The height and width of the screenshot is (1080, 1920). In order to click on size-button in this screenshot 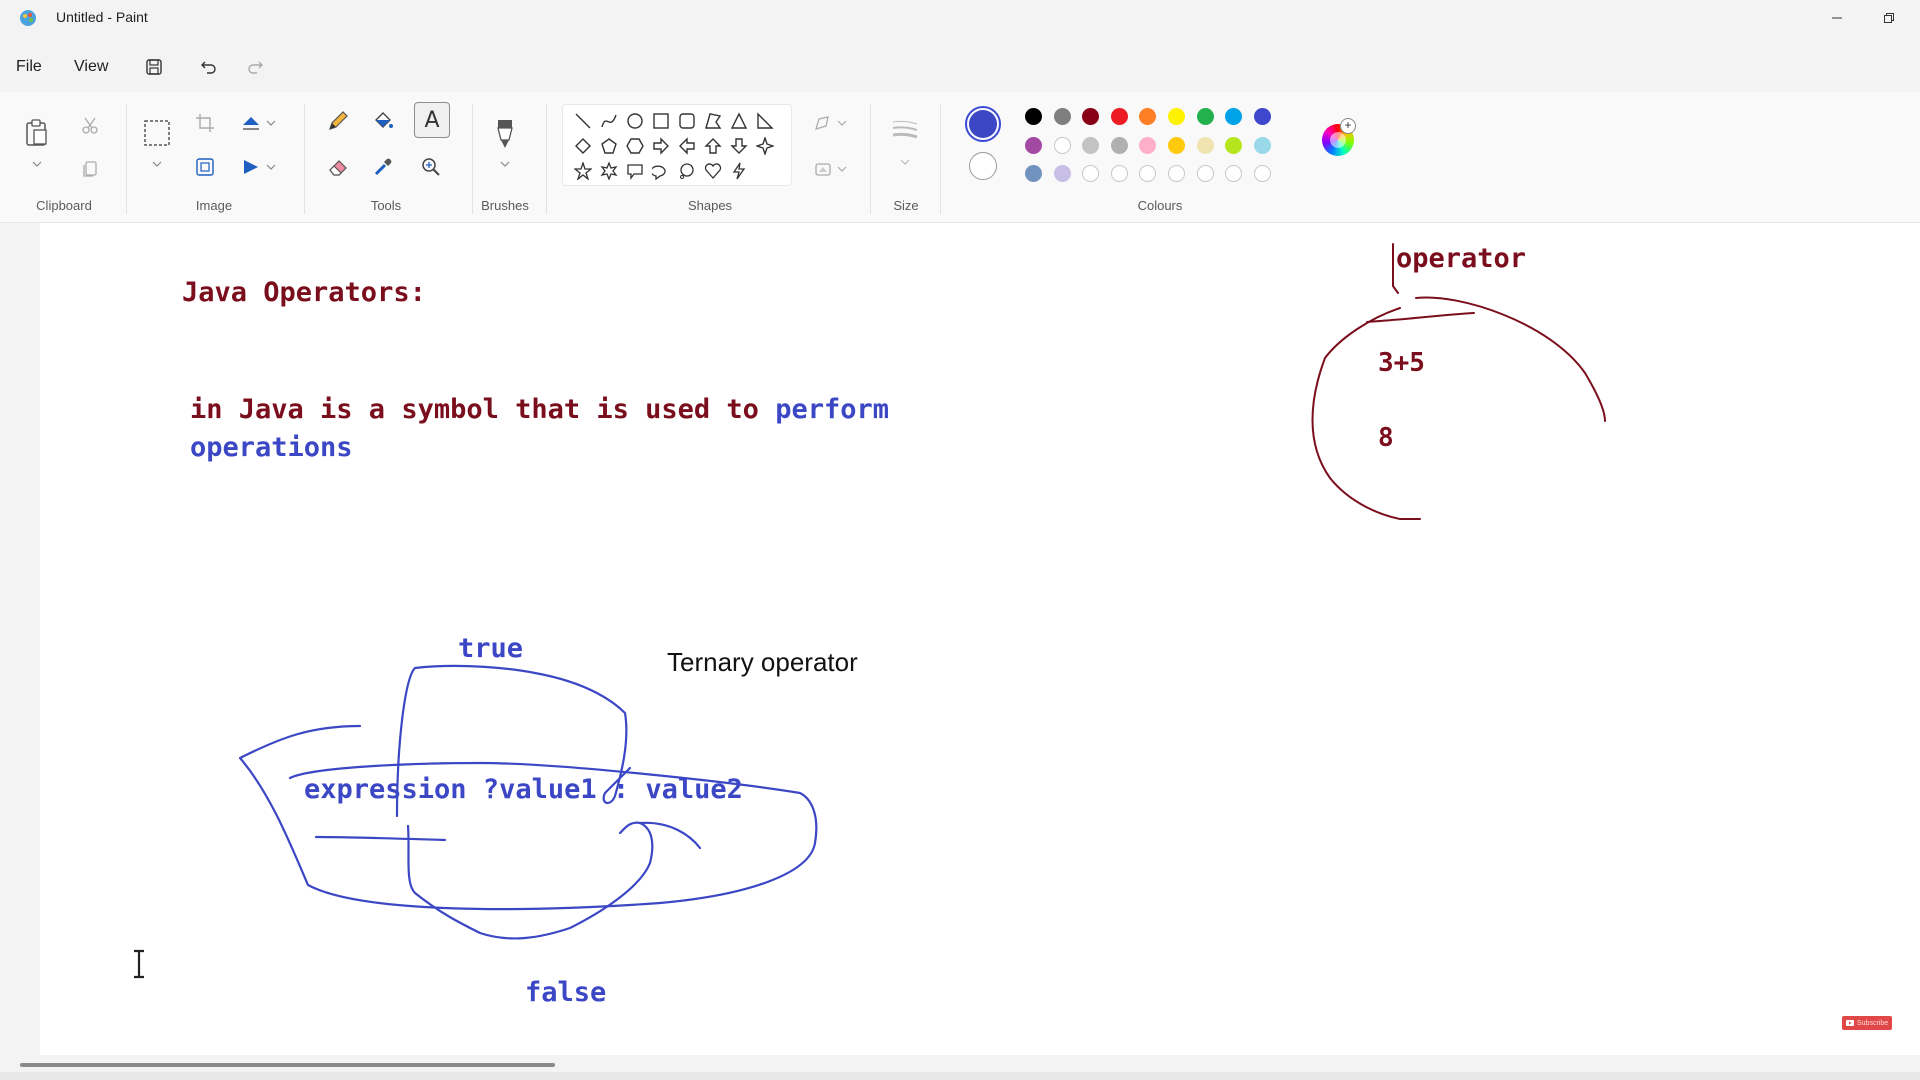, I will do `click(905, 129)`.